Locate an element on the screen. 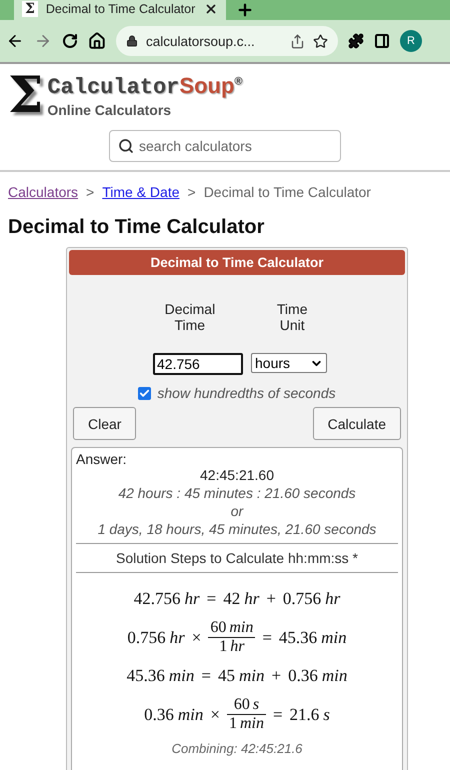 The width and height of the screenshot is (450, 770). sigma-favicon: Σ is located at coordinates (30, 9).